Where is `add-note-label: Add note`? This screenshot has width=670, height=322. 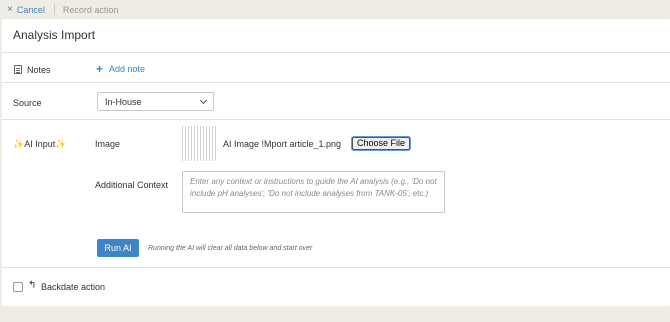
add-note-label: Add note is located at coordinates (127, 69).